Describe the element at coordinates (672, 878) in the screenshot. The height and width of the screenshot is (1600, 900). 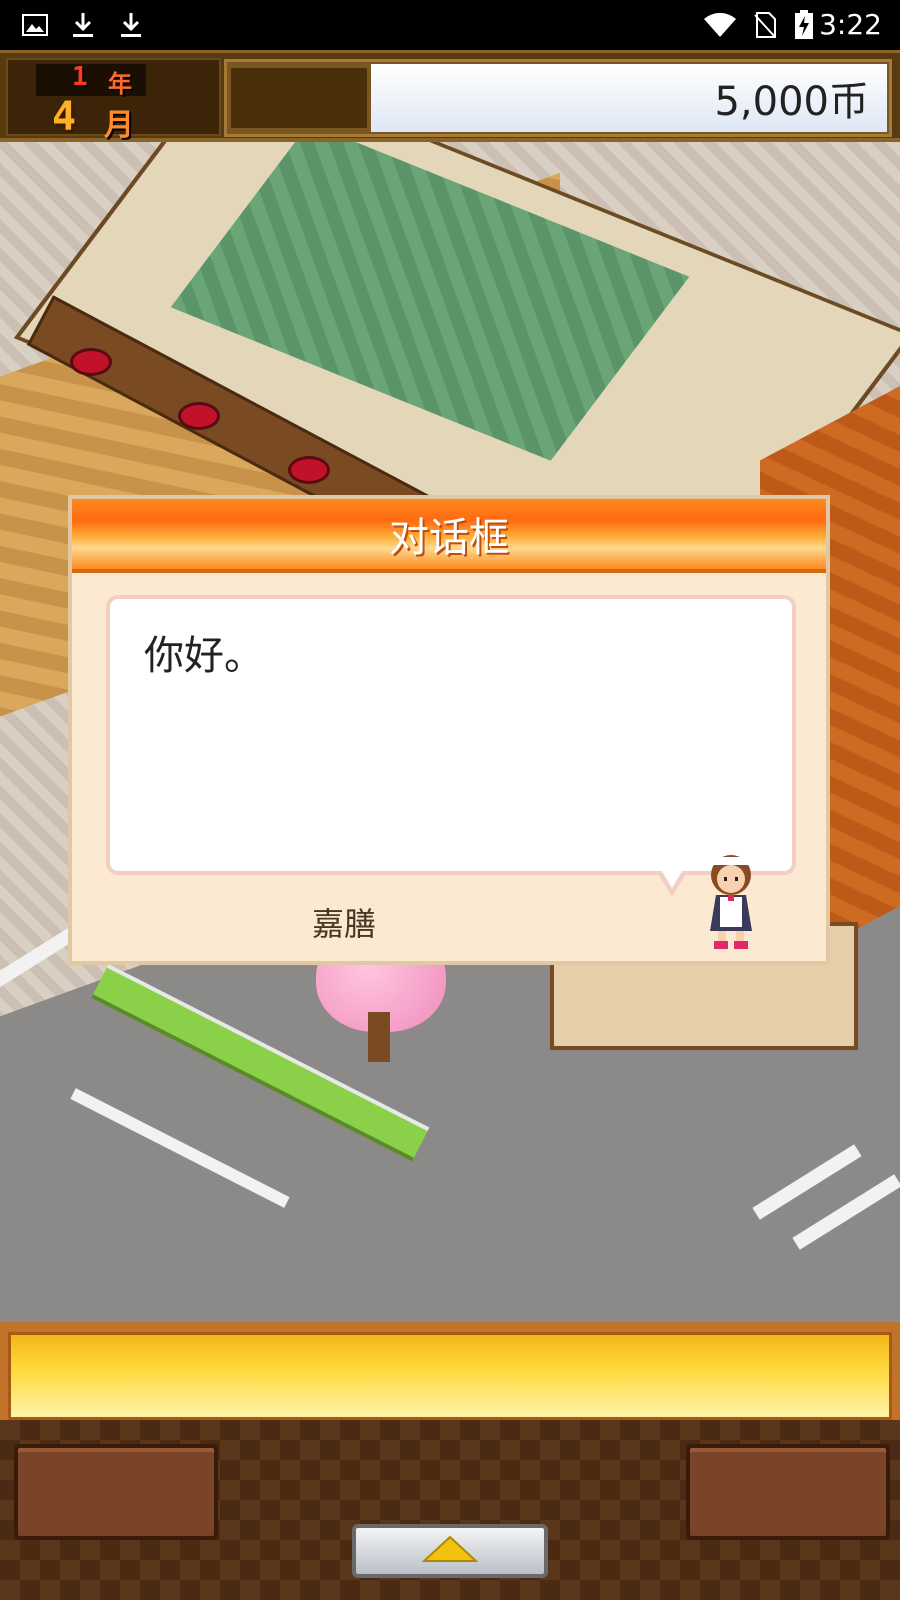
I see `bubble-tail-inner` at that location.